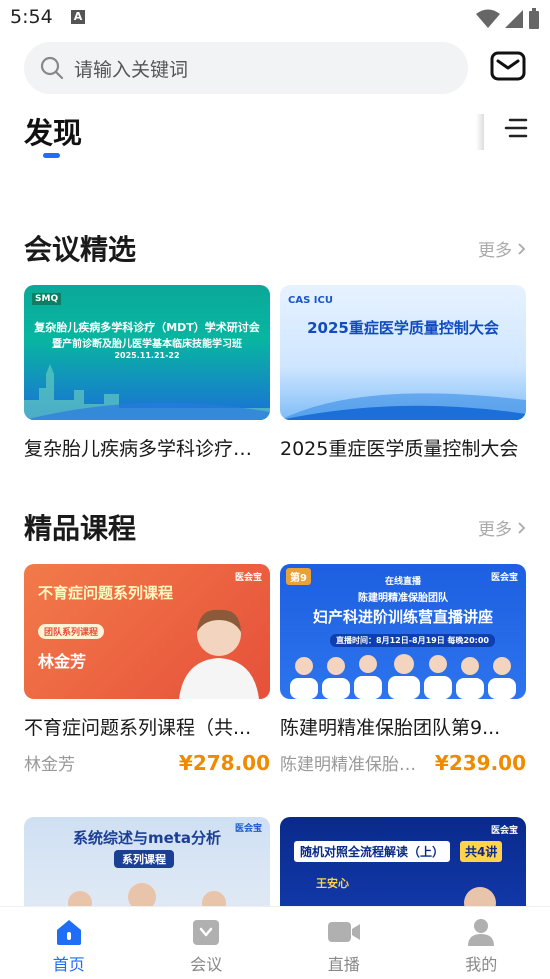 The height and width of the screenshot is (979, 550). Describe the element at coordinates (399, 449) in the screenshot. I see `meeting-title: 2025重症医学质量控制大会` at that location.